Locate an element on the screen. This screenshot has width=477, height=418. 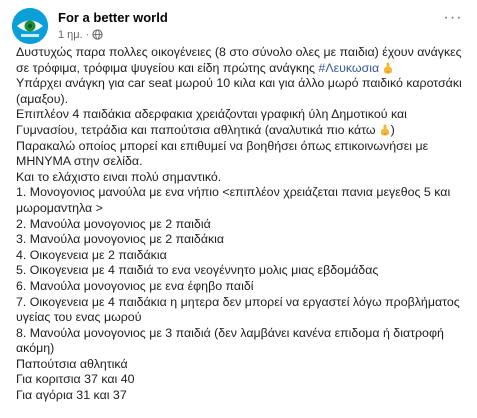
eye-logo-icon is located at coordinates (30, 26).